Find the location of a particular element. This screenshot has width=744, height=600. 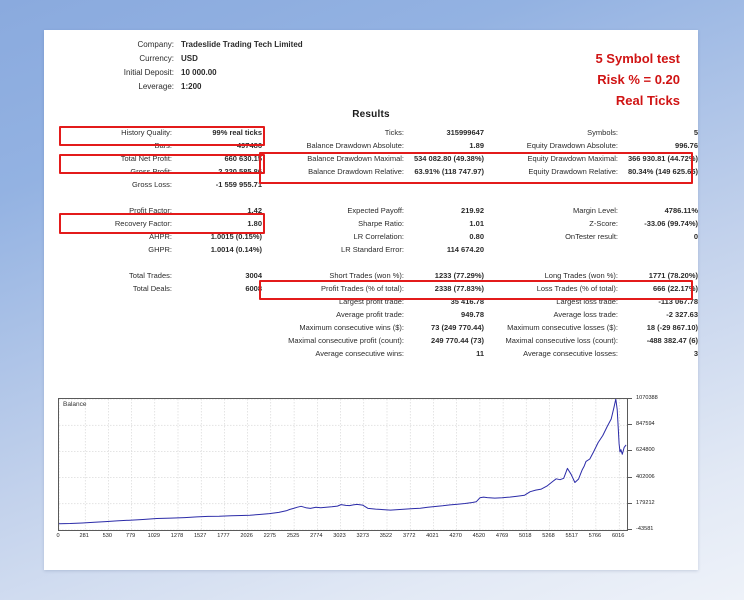

stat-value: 35 416.78 is located at coordinates (467, 301).